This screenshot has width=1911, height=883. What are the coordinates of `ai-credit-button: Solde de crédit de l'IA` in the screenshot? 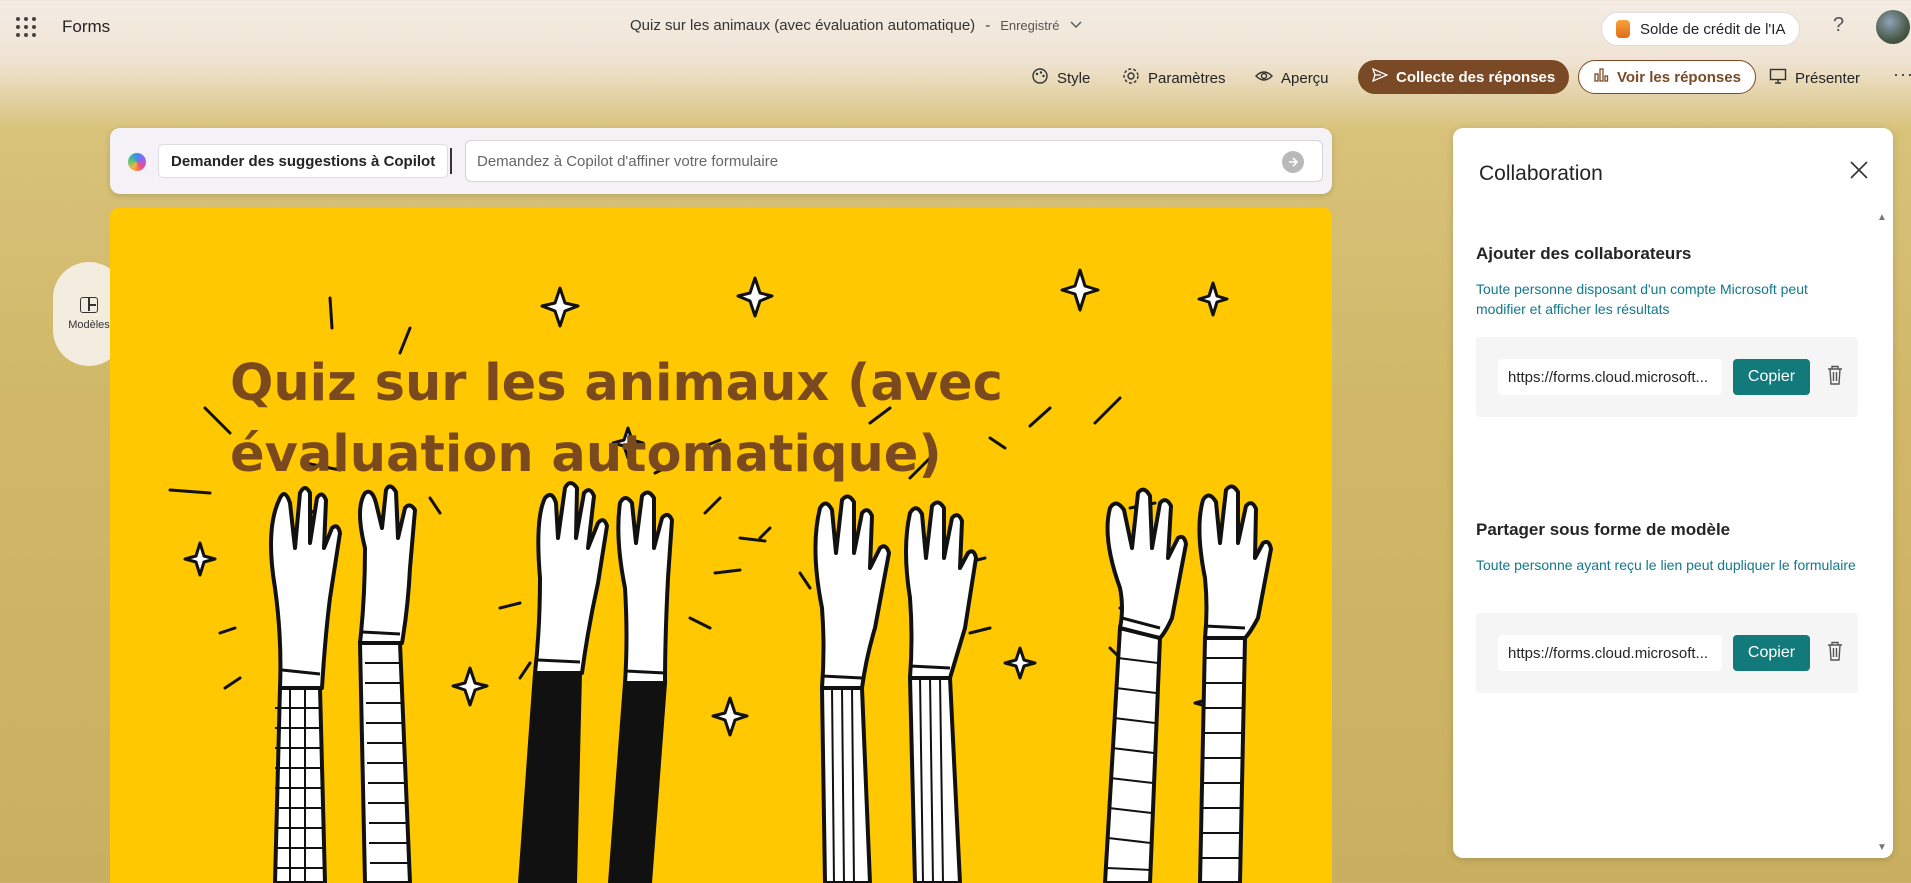 It's located at (1701, 29).